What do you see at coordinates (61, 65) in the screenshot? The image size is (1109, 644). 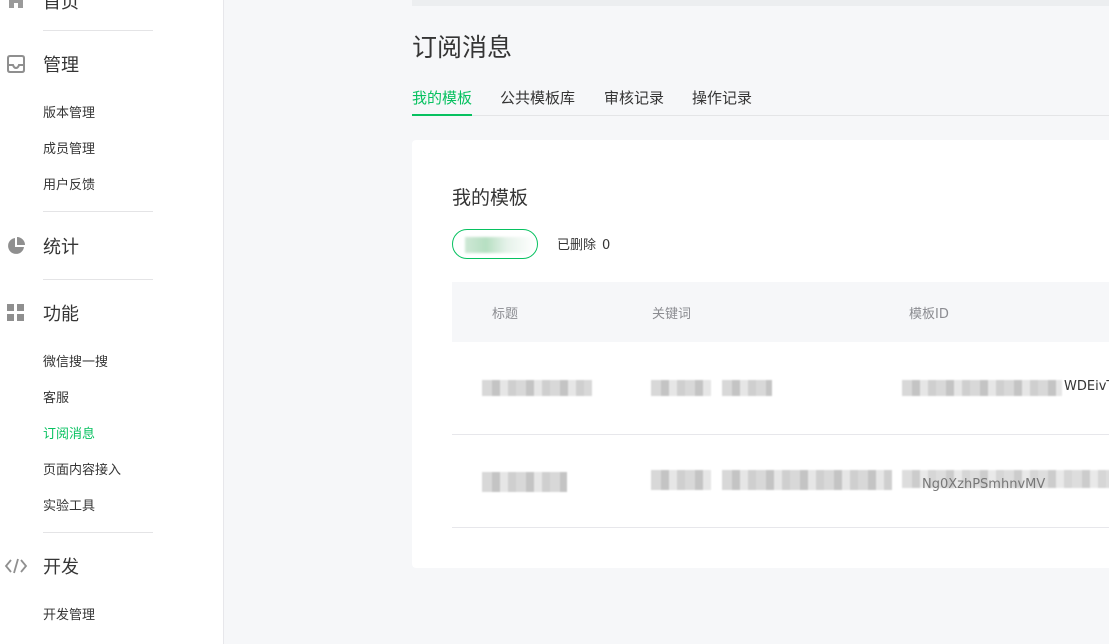 I see `sidebar-section-label: 管理` at bounding box center [61, 65].